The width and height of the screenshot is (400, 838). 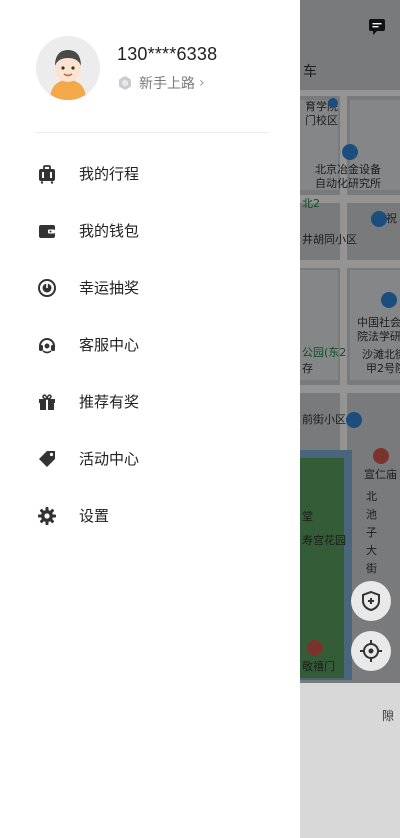 What do you see at coordinates (109, 459) in the screenshot?
I see `menu-item-label: 活动中心` at bounding box center [109, 459].